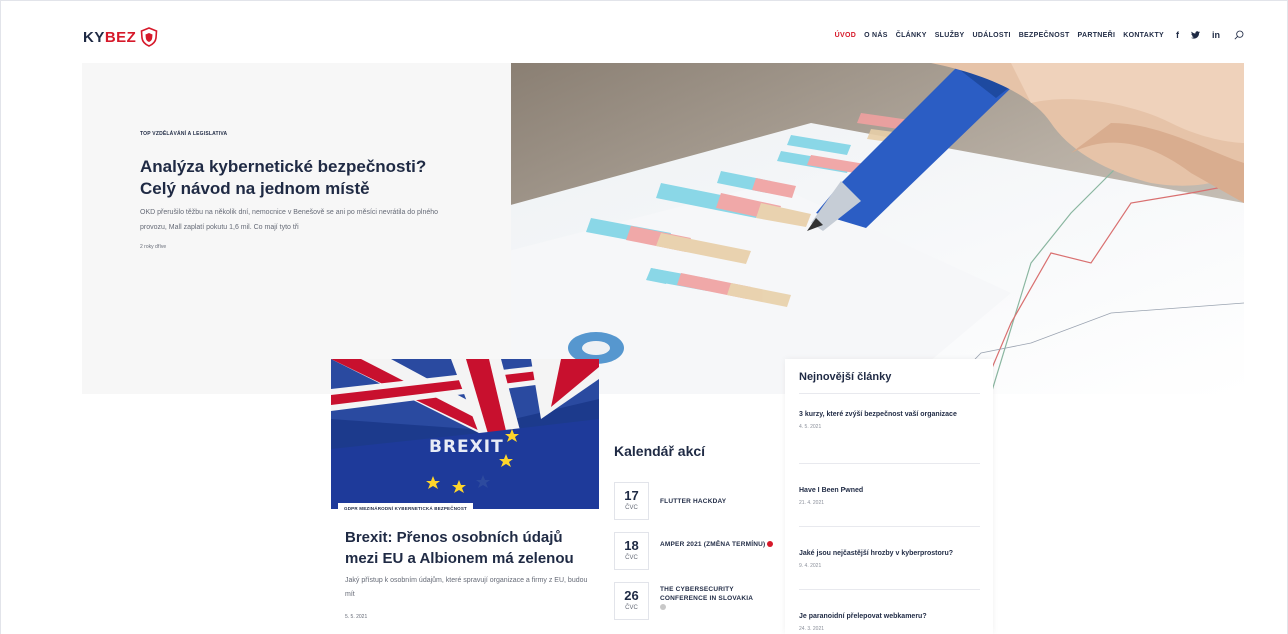 The height and width of the screenshot is (634, 1288). I want to click on nav-item-o-nas: O NÁS, so click(876, 35).